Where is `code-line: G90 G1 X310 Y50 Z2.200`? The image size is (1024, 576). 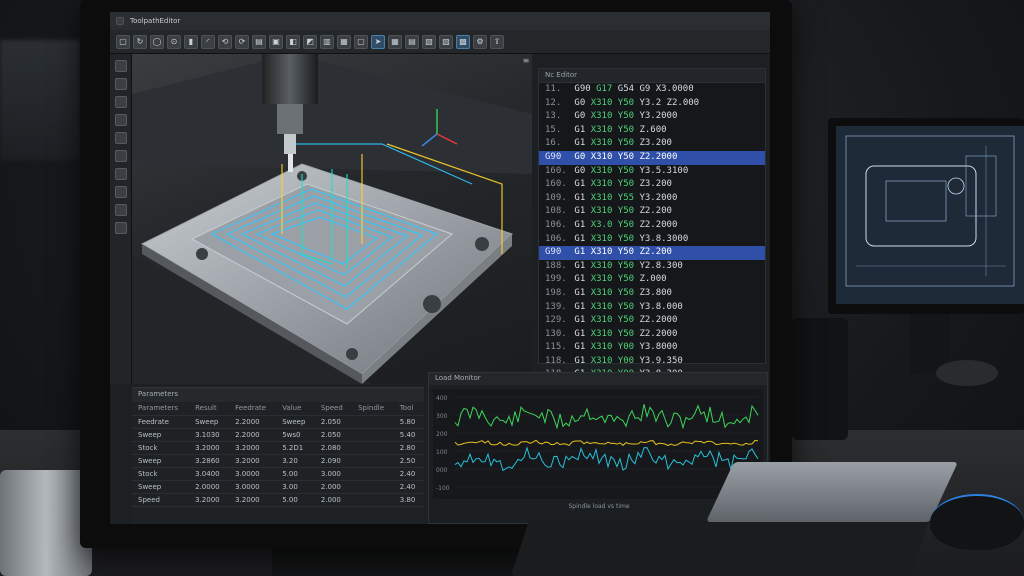 code-line: G90 G1 X310 Y50 Z2.200 is located at coordinates (652, 253).